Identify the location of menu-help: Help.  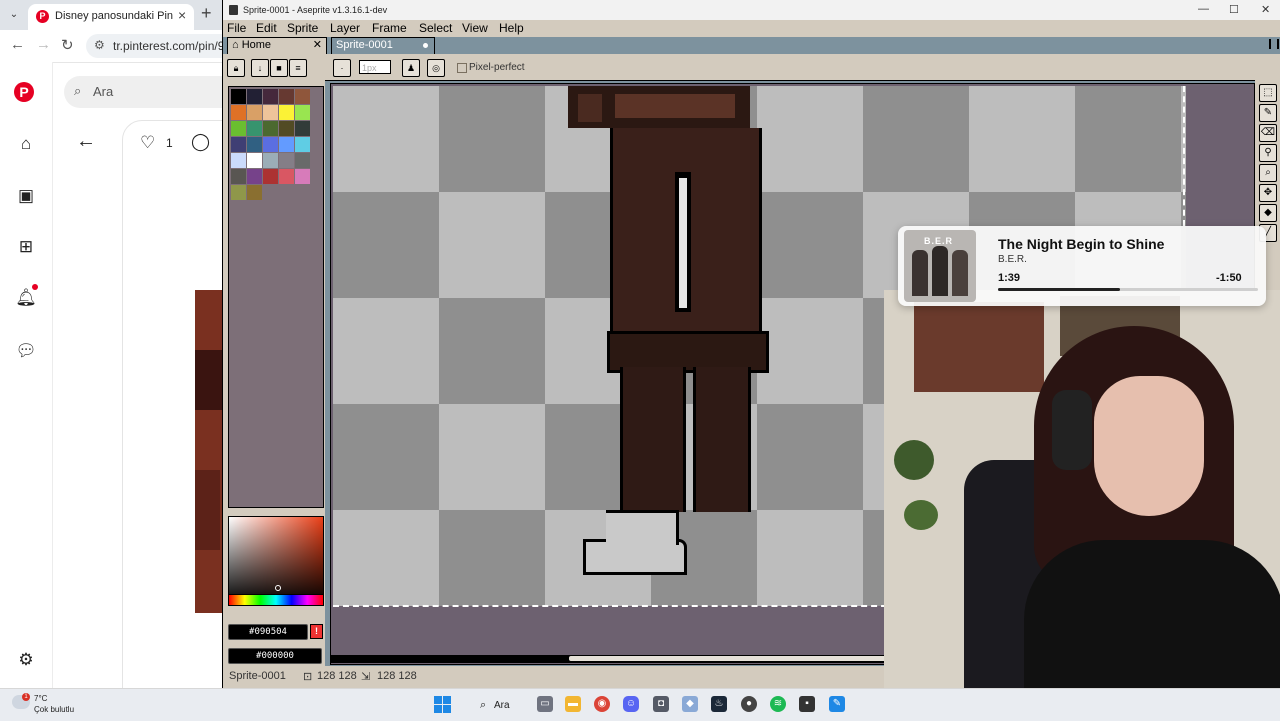
(511, 28).